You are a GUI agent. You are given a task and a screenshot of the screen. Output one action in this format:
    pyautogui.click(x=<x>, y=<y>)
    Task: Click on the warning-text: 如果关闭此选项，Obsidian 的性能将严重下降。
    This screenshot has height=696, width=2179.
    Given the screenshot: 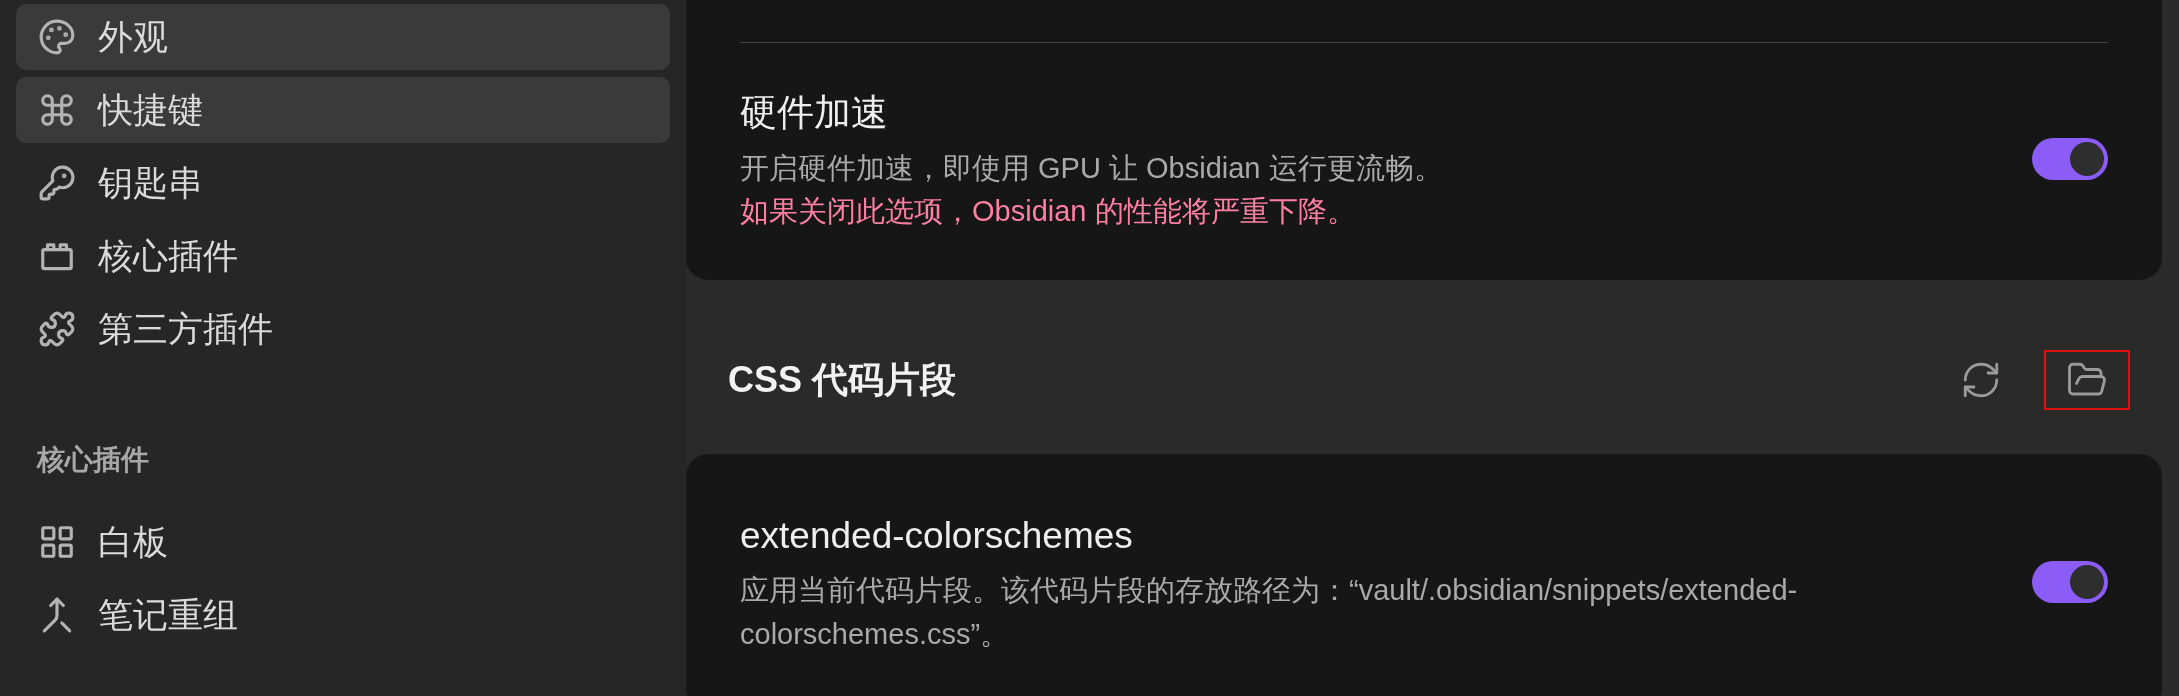 What is the action you would take?
    pyautogui.click(x=1048, y=211)
    